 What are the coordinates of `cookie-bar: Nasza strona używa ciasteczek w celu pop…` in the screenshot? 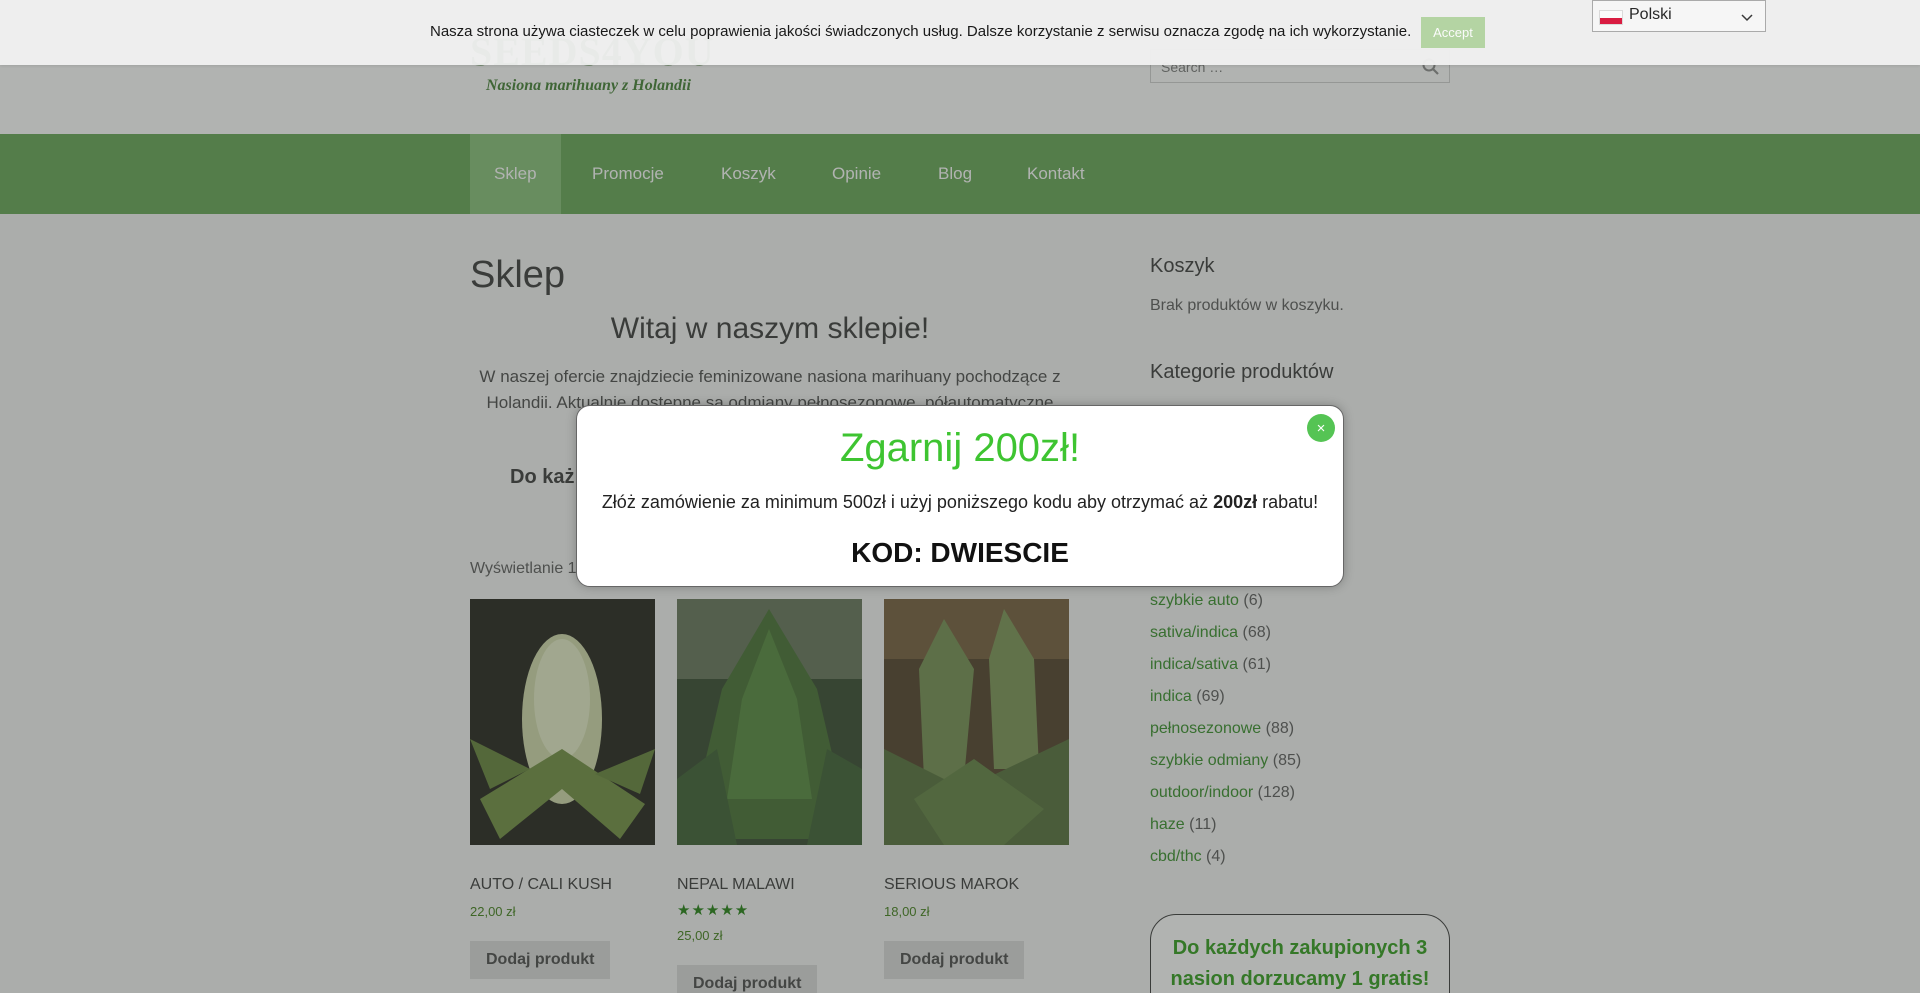 It's located at (960, 32).